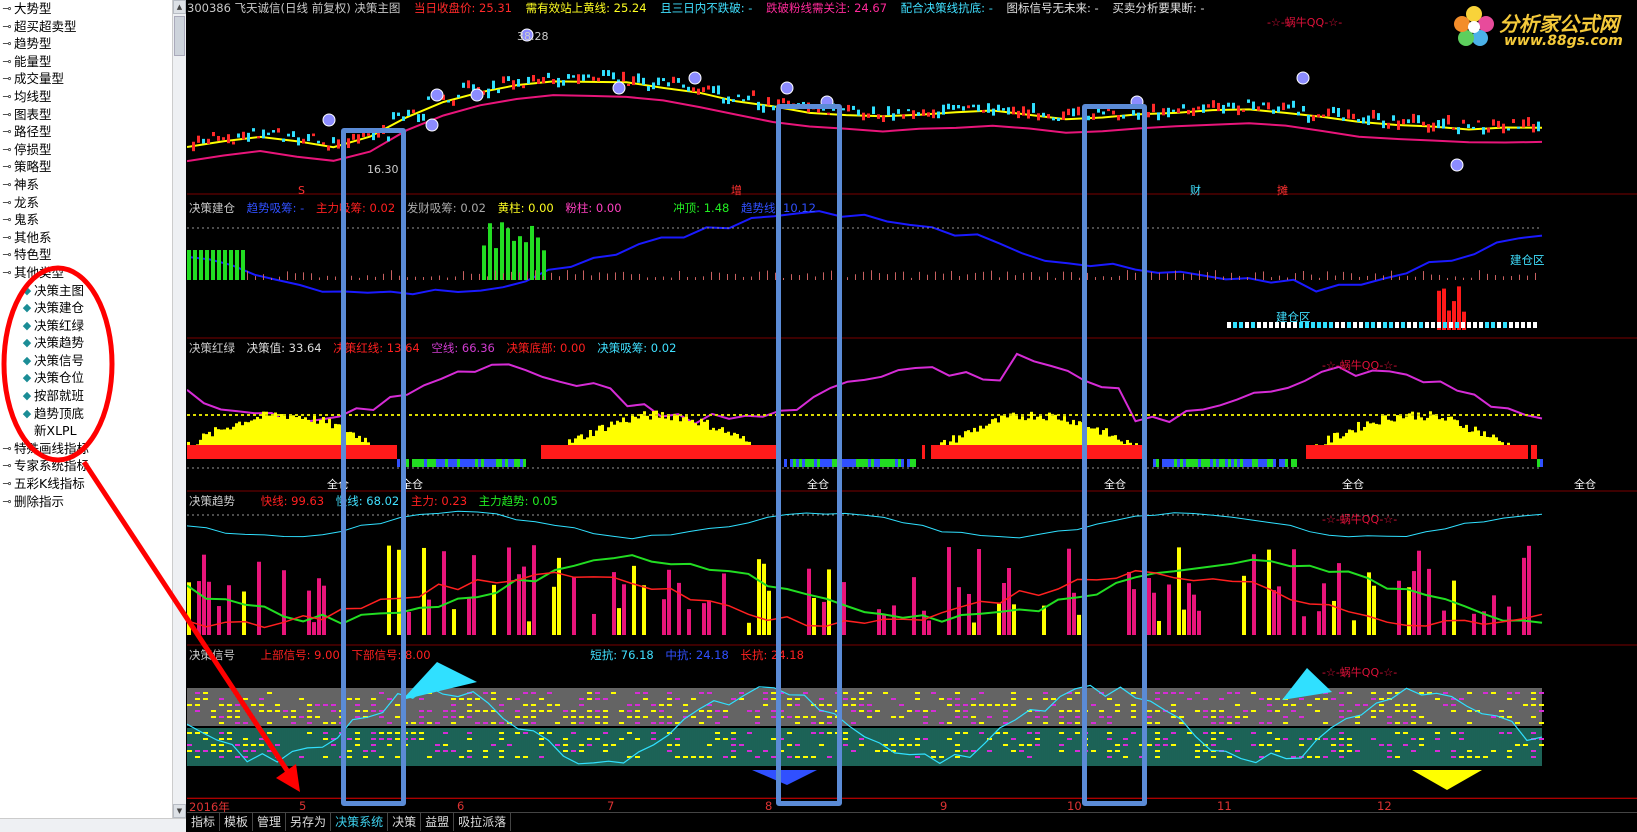 This screenshot has width=1637, height=832. I want to click on tree-item: ◆ 决策趋势, so click(86, 343).